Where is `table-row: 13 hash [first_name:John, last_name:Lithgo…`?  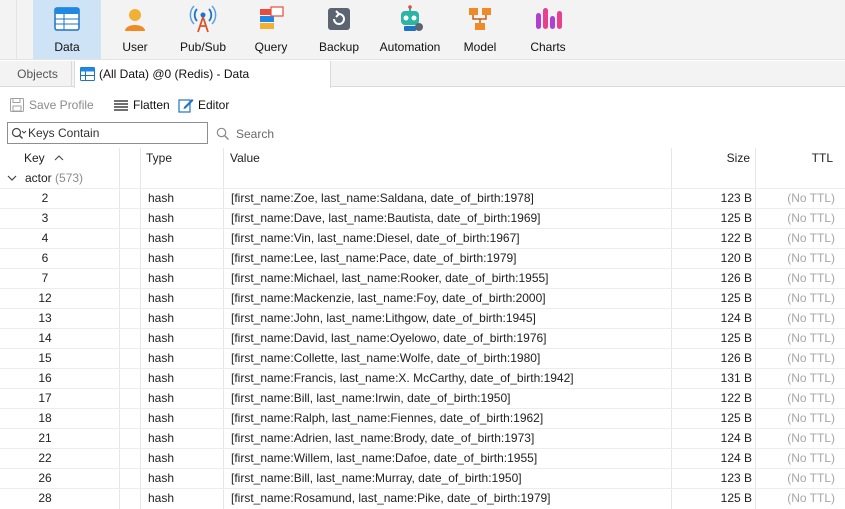 table-row: 13 hash [first_name:John, last_name:Lithgo… is located at coordinates (422, 318).